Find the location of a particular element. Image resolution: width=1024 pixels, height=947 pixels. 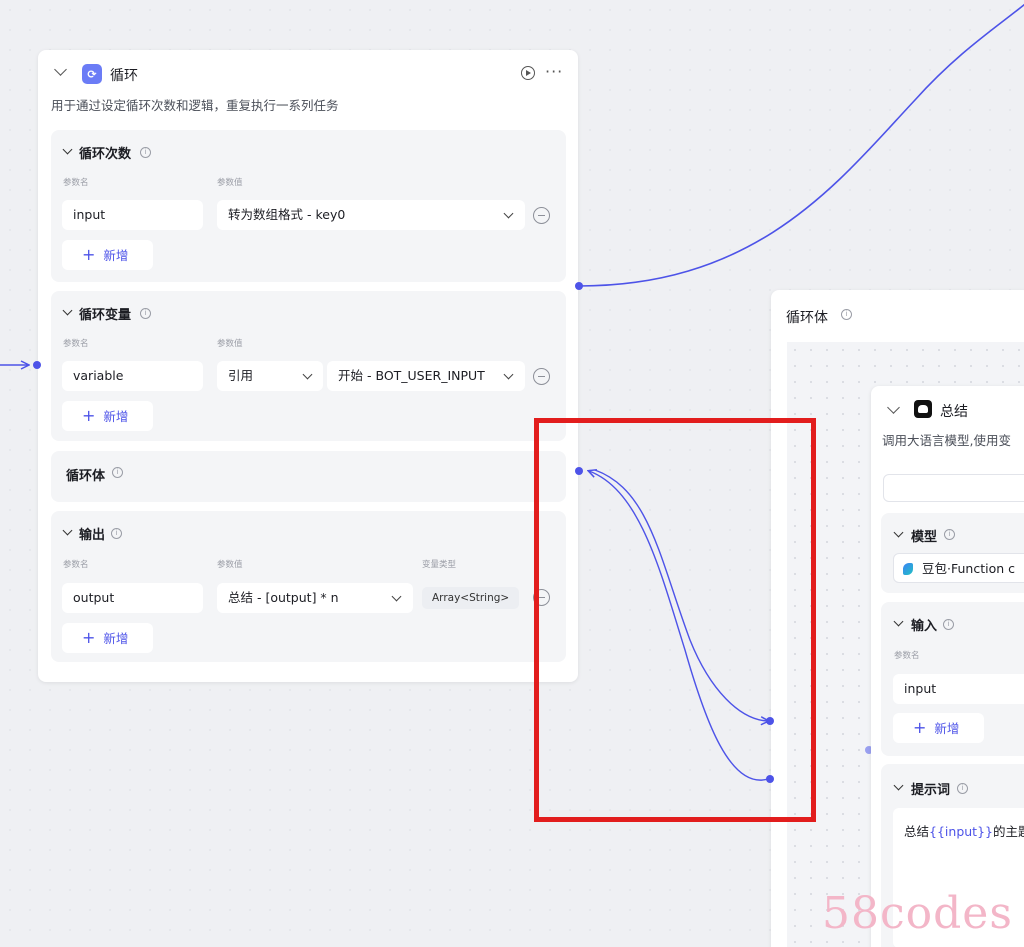

ref-value-text: 开始 - BOT_USER_INPUT is located at coordinates (411, 375).